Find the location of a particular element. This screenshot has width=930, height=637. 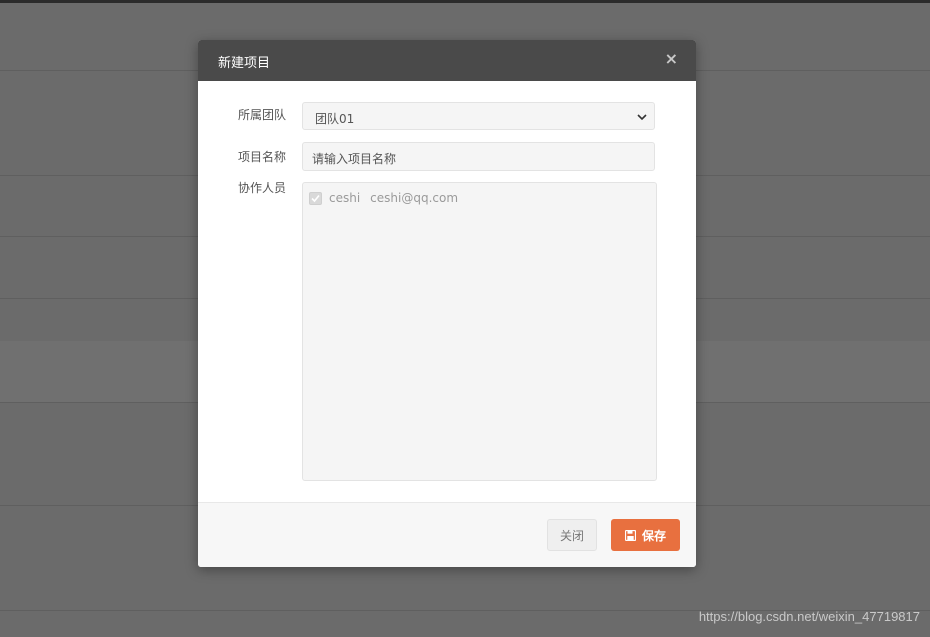

collaborators-label: 协作人员 is located at coordinates (262, 188).